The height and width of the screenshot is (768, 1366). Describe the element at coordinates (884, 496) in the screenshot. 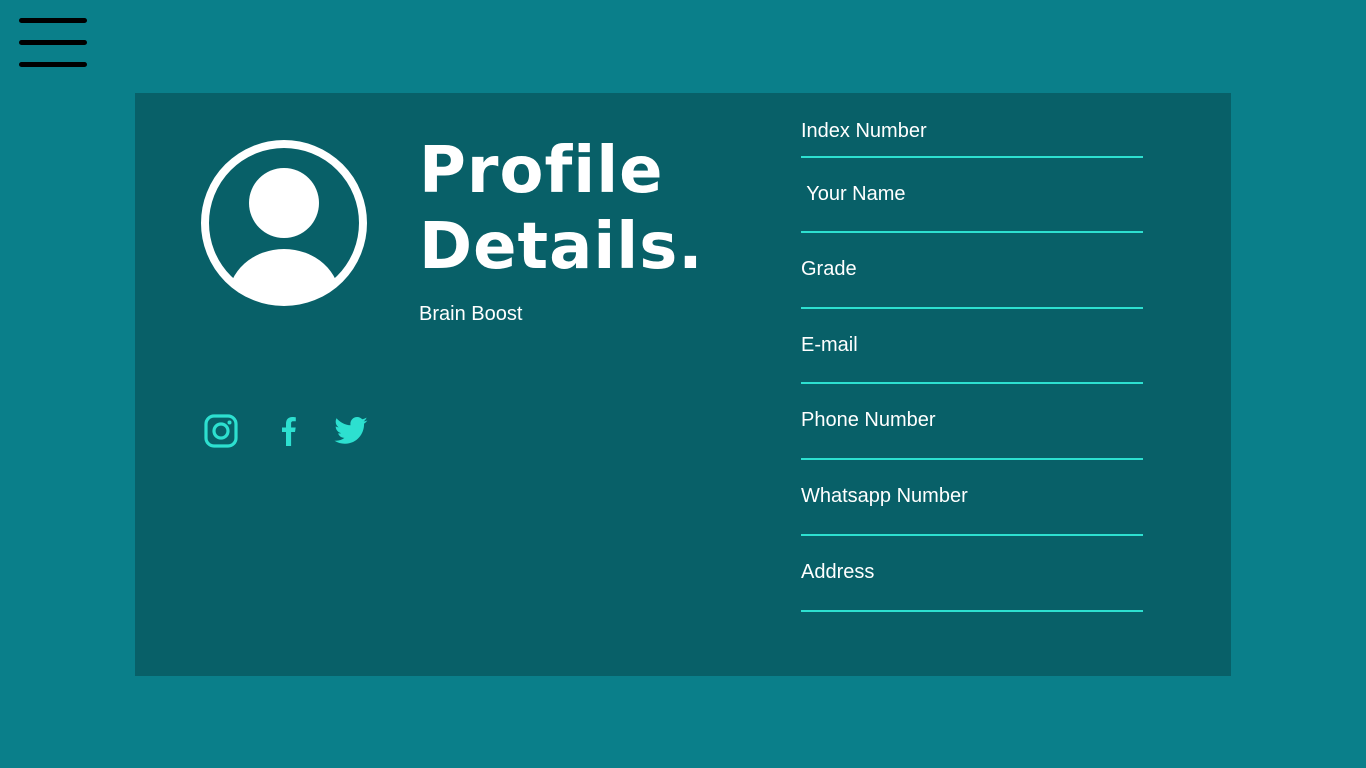

I see `whatsapp-number-label: Whatsapp Number` at that location.